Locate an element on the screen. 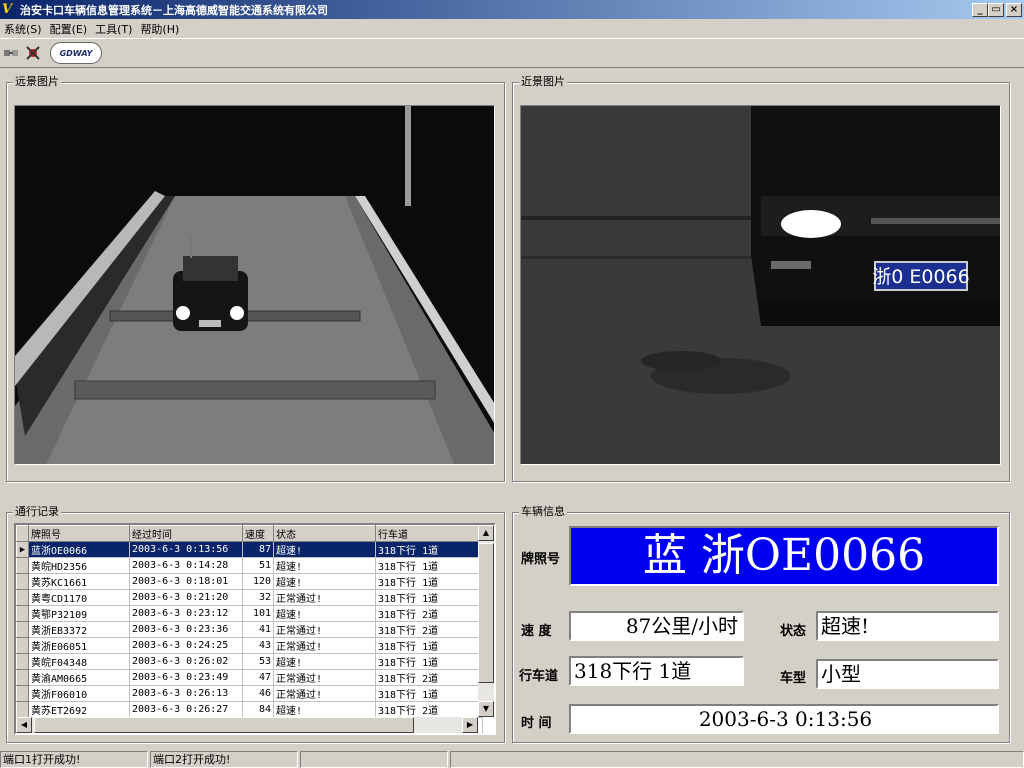 The width and height of the screenshot is (1024, 768). cell-time: 2003-6-3 0:21:20 is located at coordinates (186, 597).